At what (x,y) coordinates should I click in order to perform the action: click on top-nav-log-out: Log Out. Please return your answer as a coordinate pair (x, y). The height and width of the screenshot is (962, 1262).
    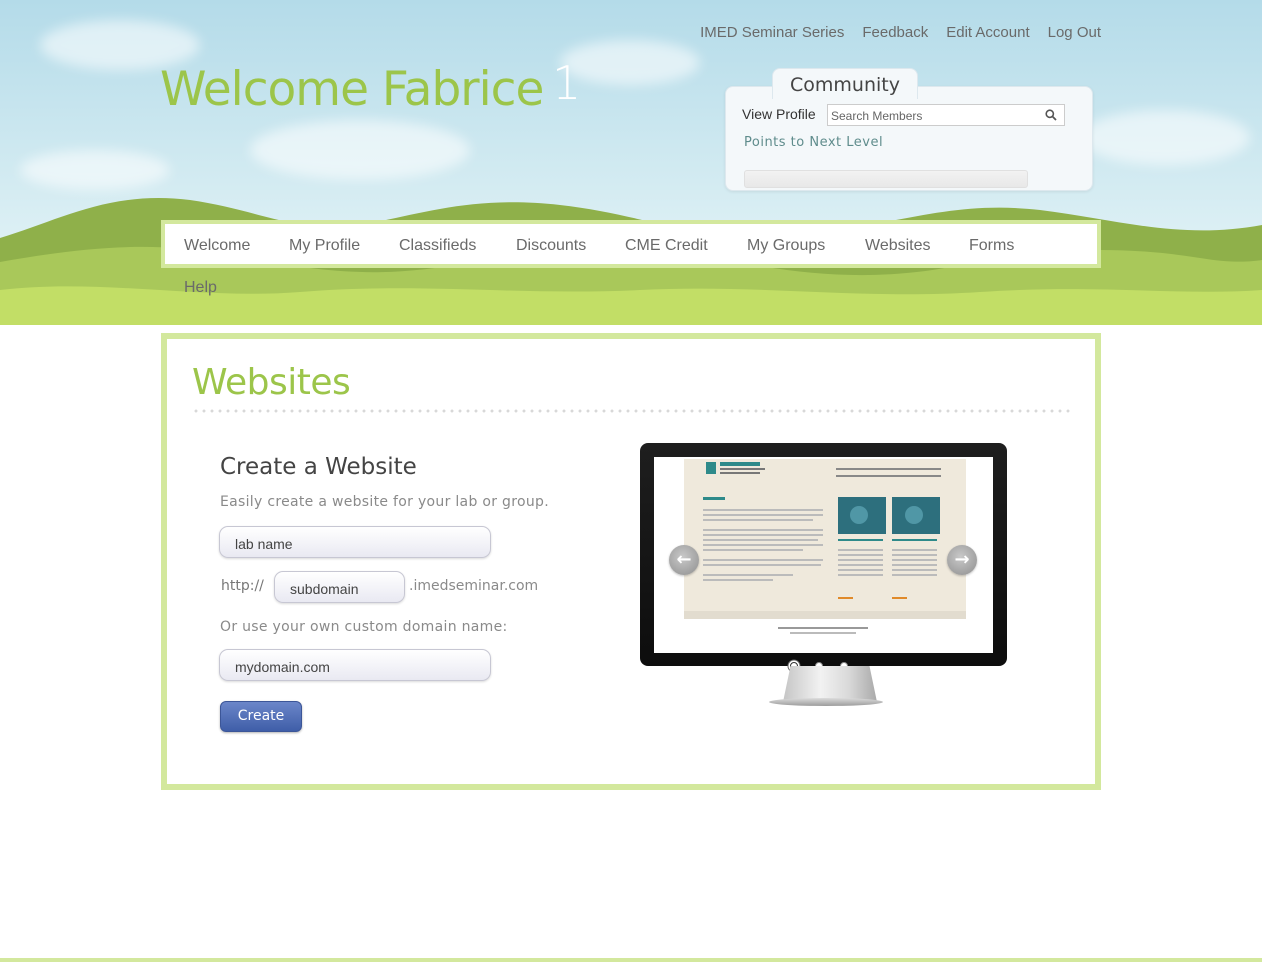
    Looking at the image, I should click on (1074, 32).